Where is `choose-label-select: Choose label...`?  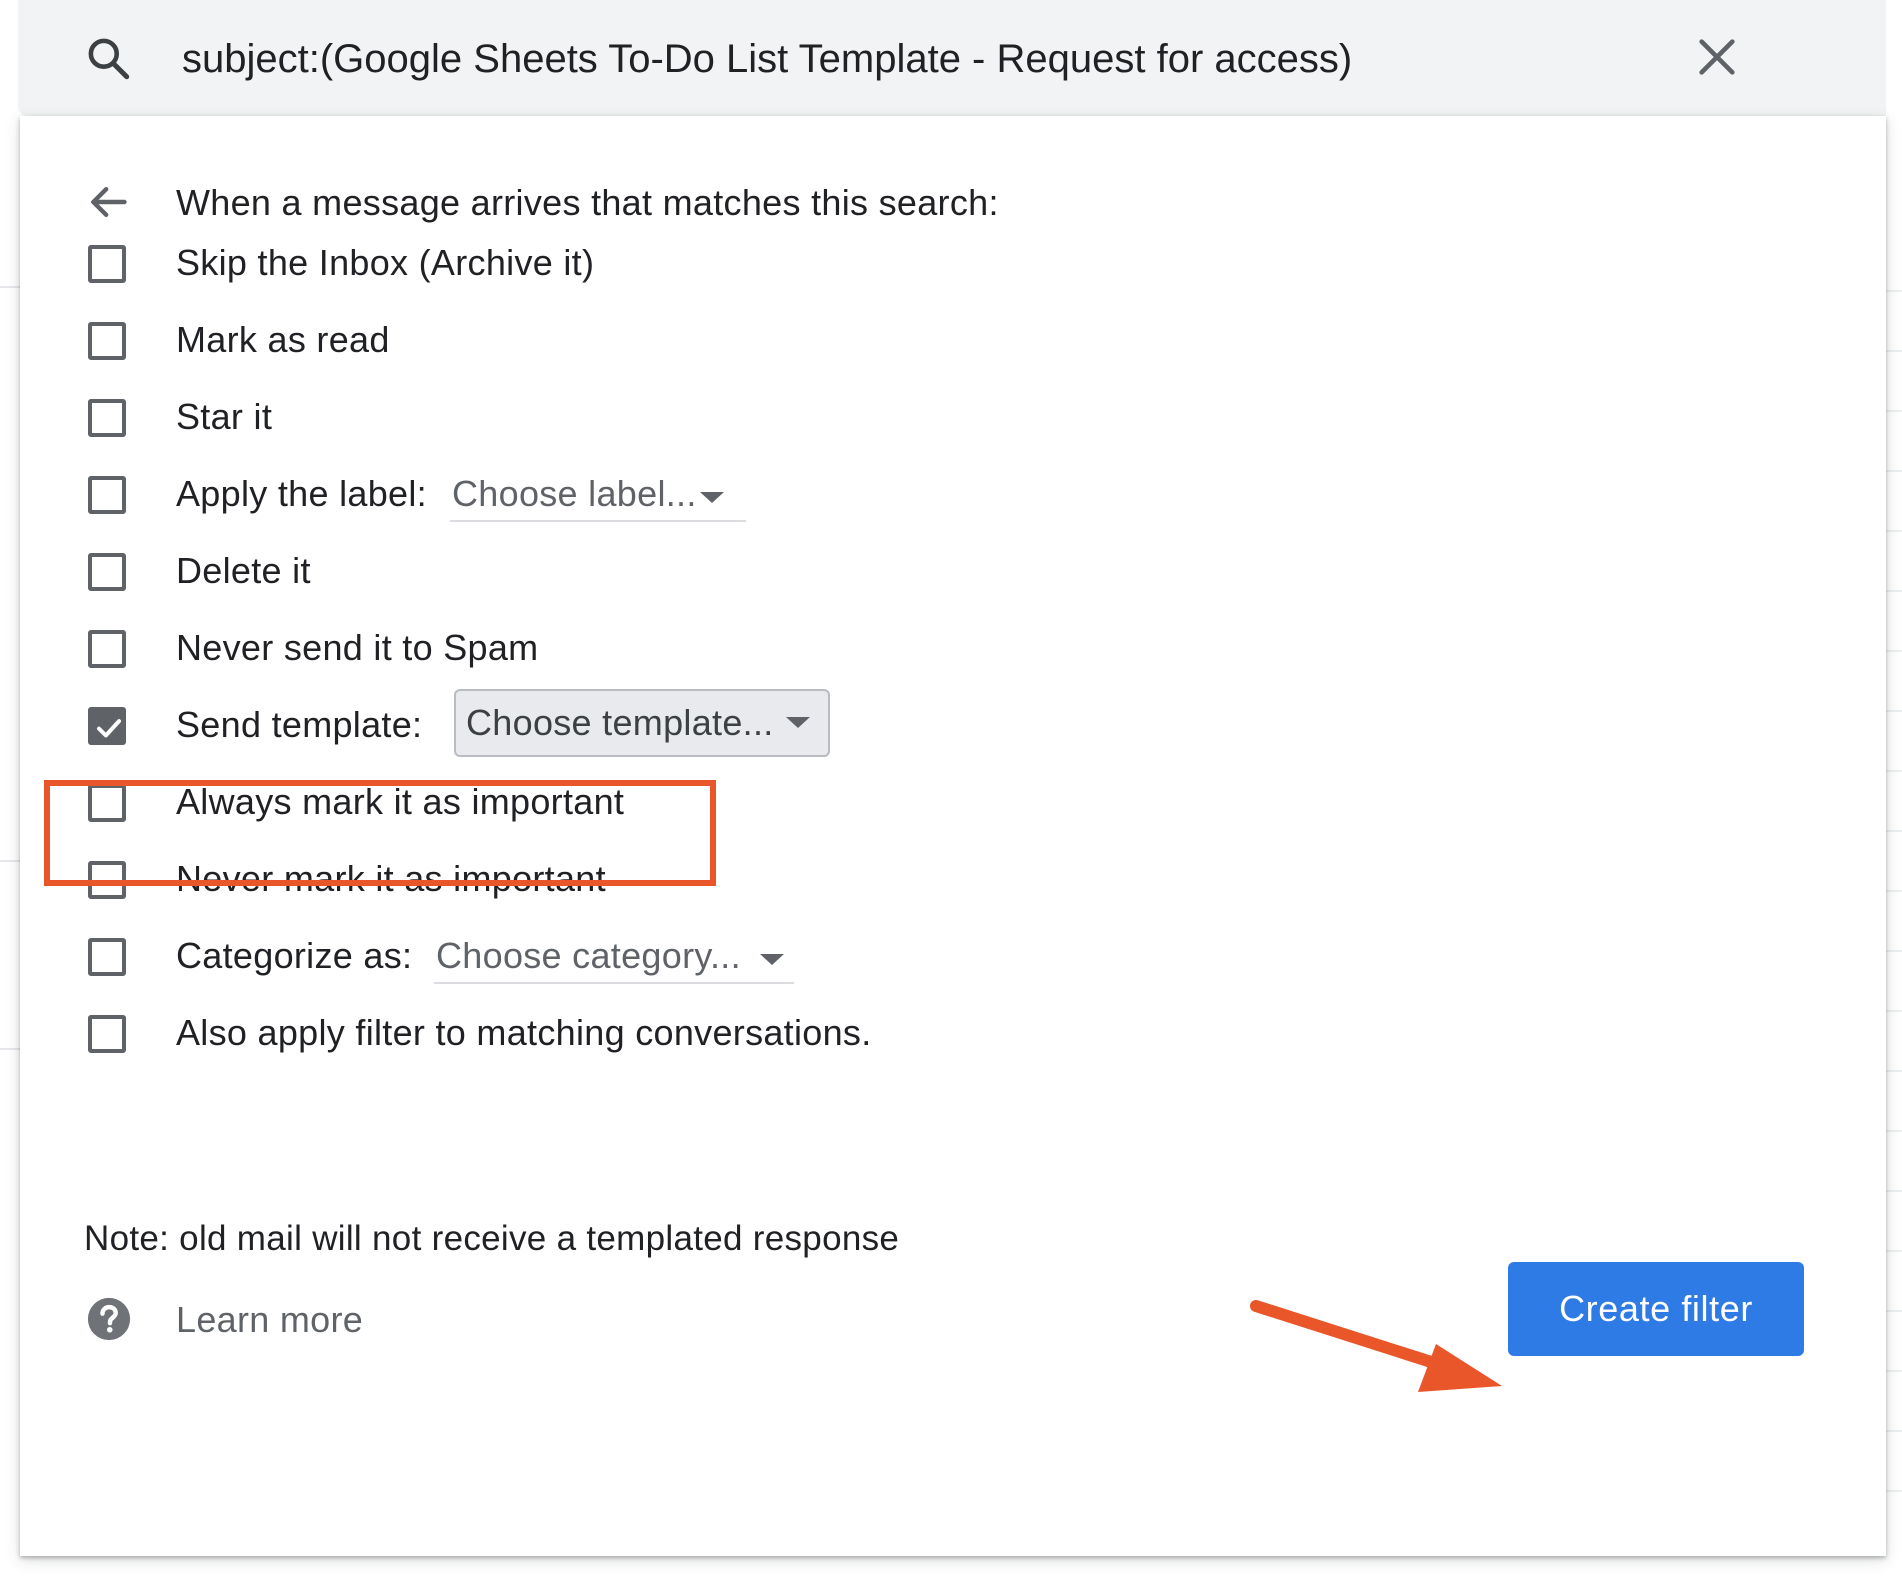 choose-label-select: Choose label... is located at coordinates (598, 494).